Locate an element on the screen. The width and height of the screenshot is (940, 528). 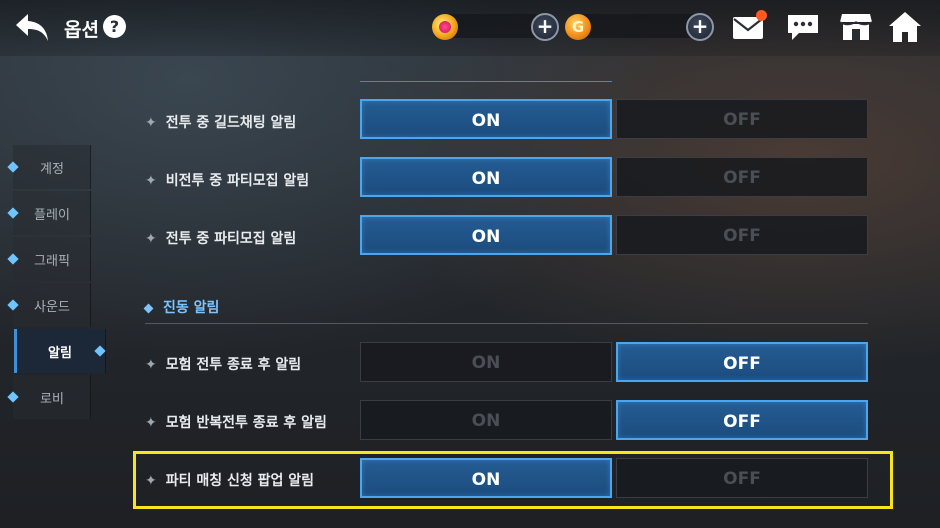
setting-label-party-recruit-in-battle: ✦ 전투 중 파티모집 알림 is located at coordinates (221, 239).